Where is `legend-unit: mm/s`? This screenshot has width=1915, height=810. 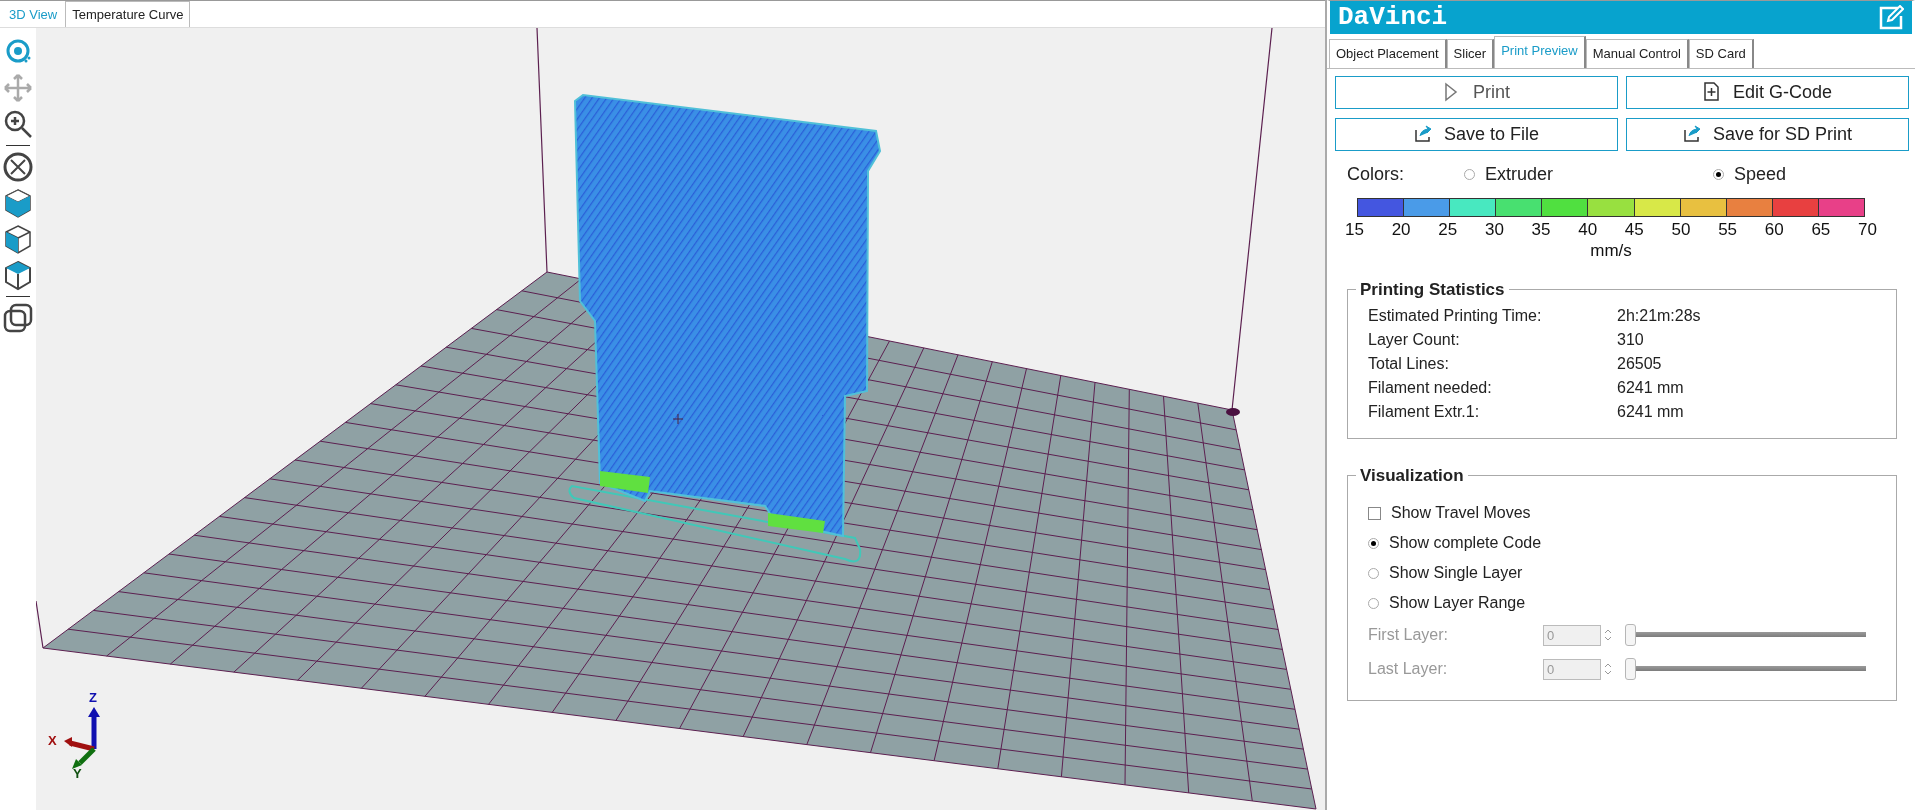
legend-unit: mm/s is located at coordinates (1611, 250).